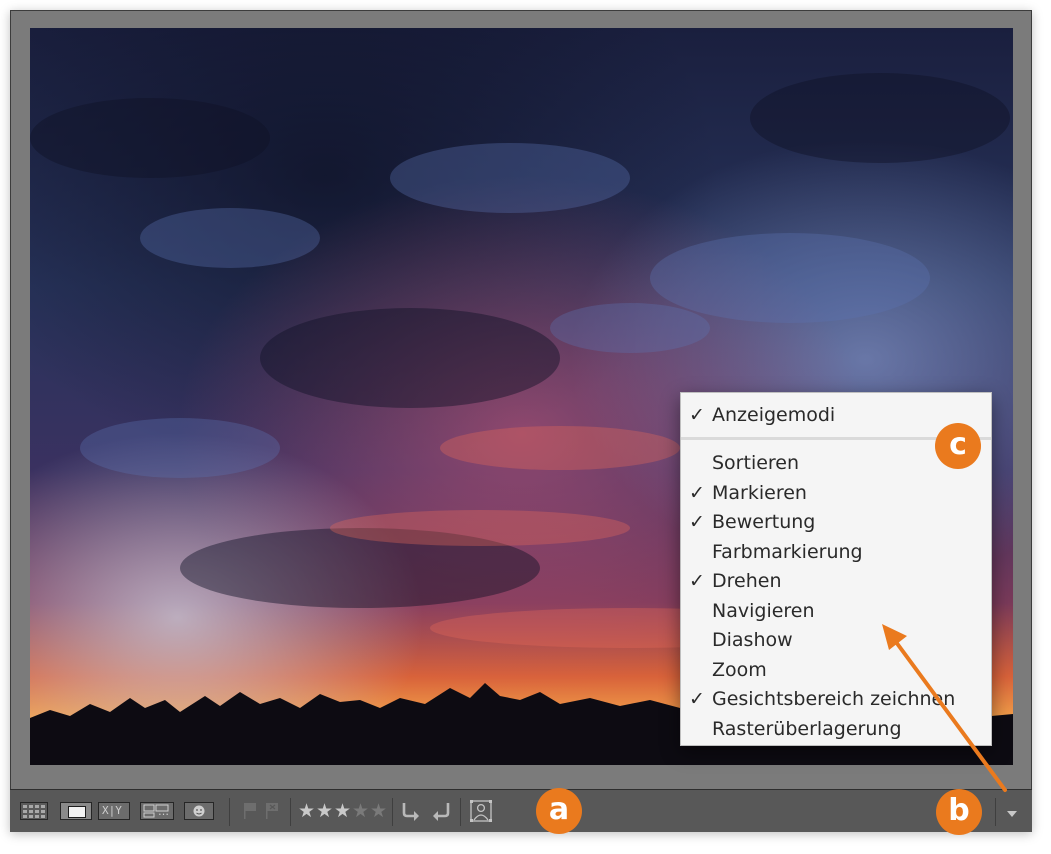  Describe the element at coordinates (559, 811) in the screenshot. I see `callout-a: a` at that location.